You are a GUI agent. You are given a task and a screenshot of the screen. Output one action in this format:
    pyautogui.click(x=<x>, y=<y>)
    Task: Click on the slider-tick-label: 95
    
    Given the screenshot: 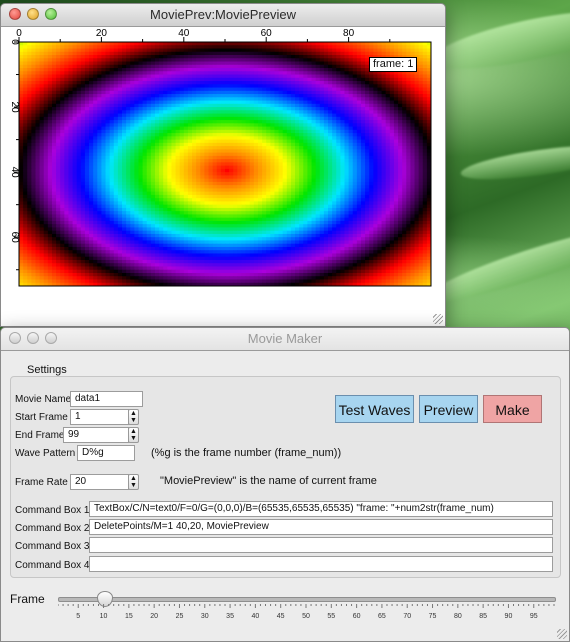 What is the action you would take?
    pyautogui.click(x=534, y=616)
    